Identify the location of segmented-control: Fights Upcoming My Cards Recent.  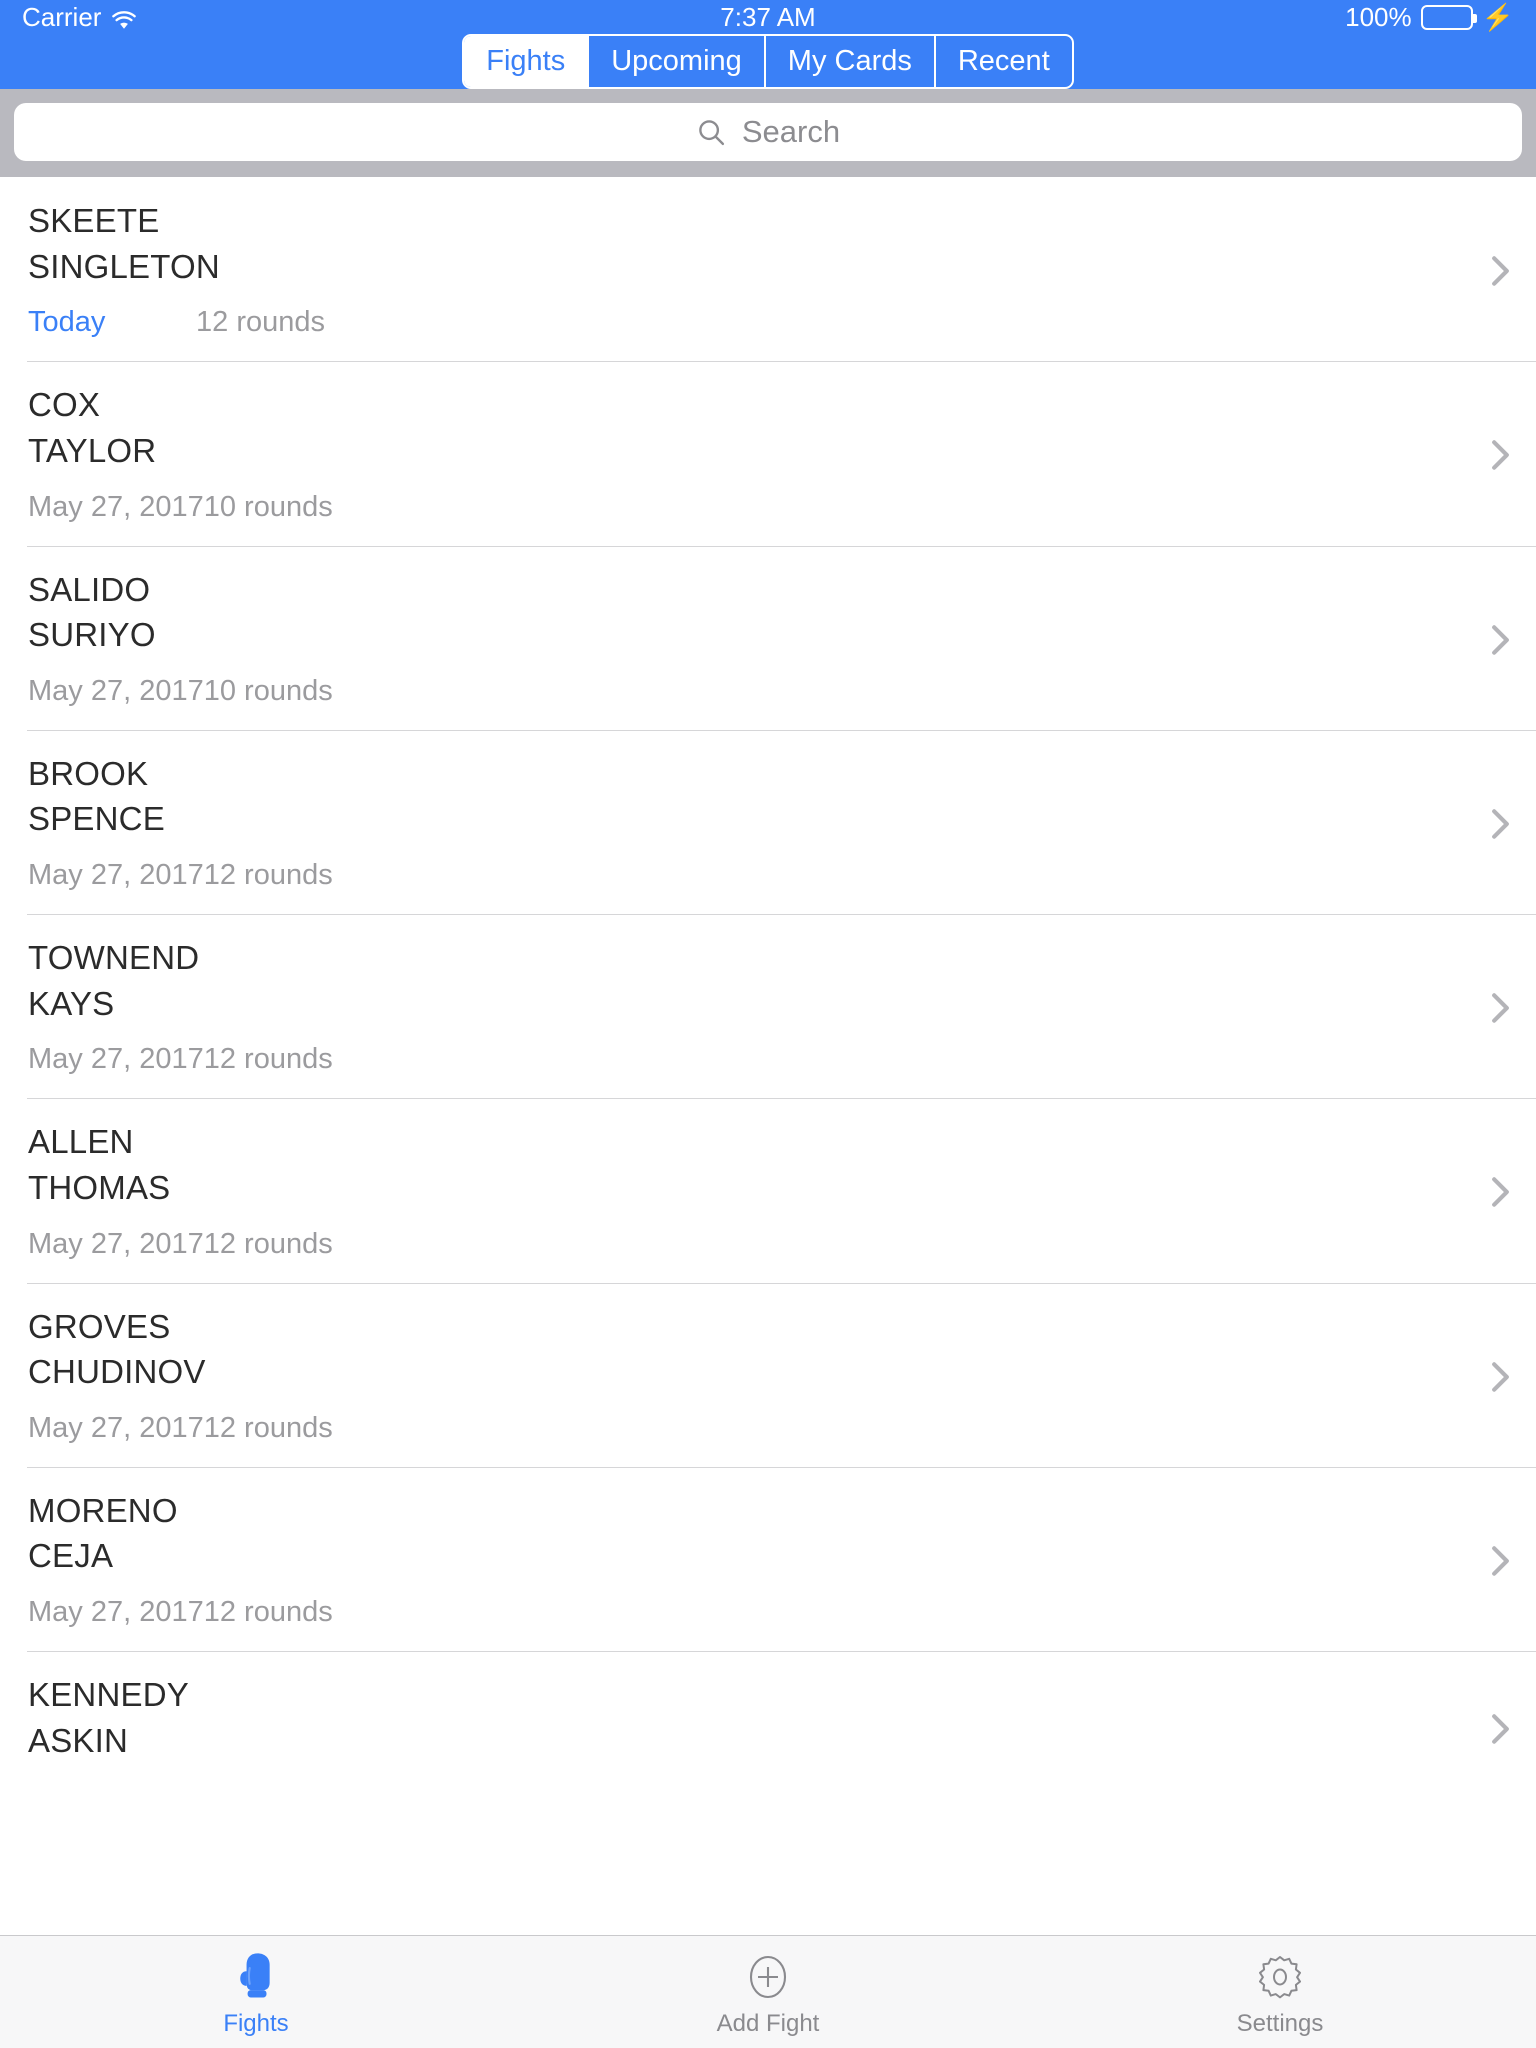
(768, 61).